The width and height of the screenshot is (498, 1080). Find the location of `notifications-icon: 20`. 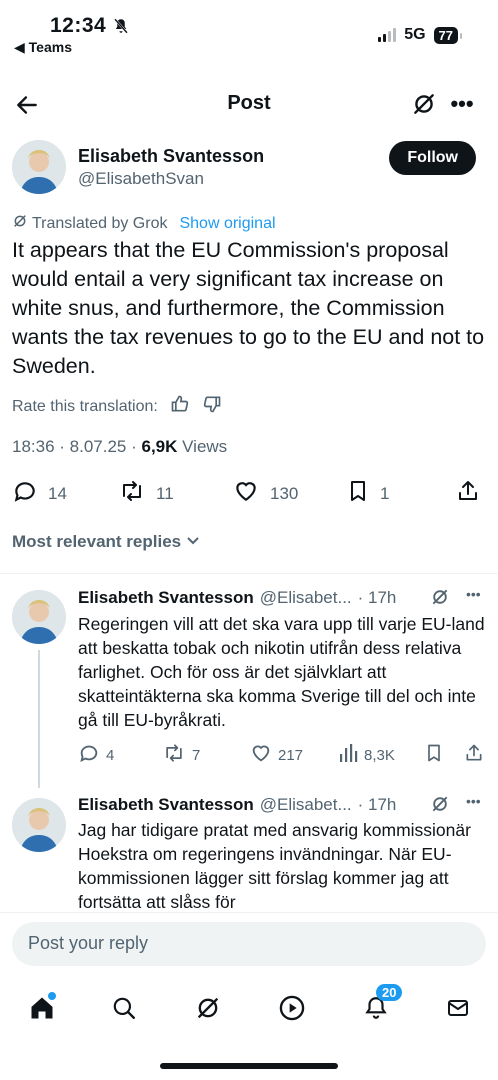

notifications-icon: 20 is located at coordinates (379, 1006).